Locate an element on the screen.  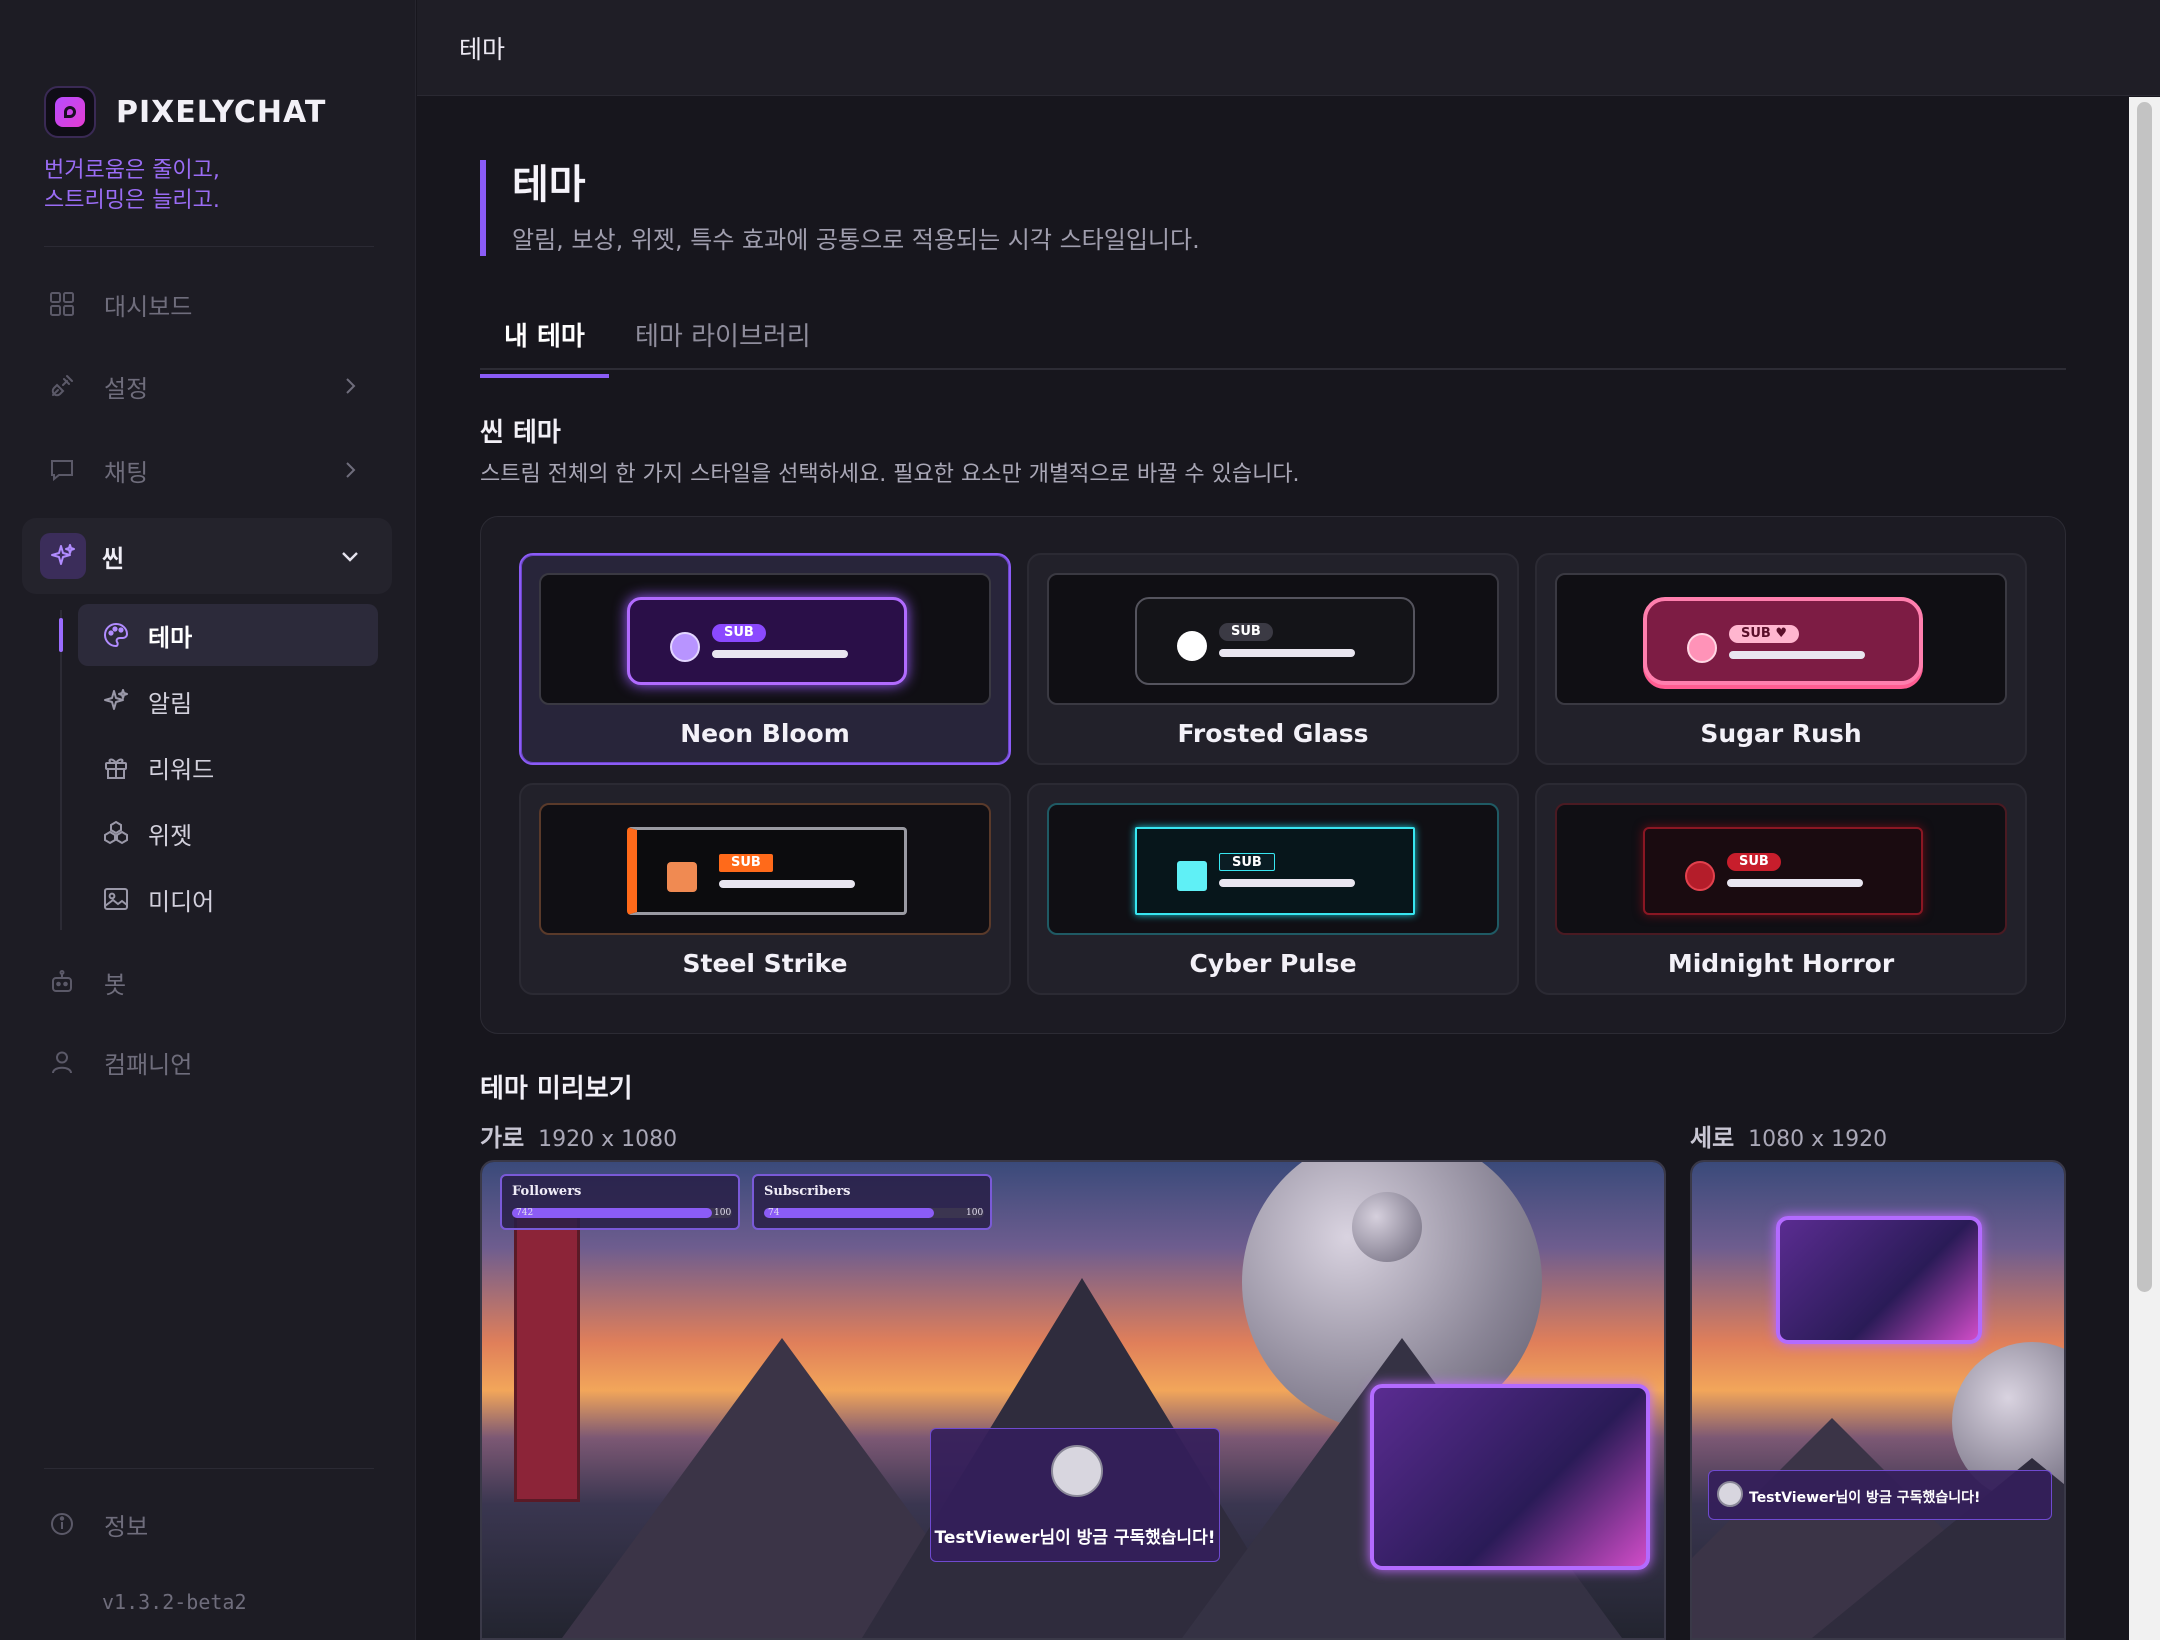
goal-label: Subscribers is located at coordinates (807, 1191).